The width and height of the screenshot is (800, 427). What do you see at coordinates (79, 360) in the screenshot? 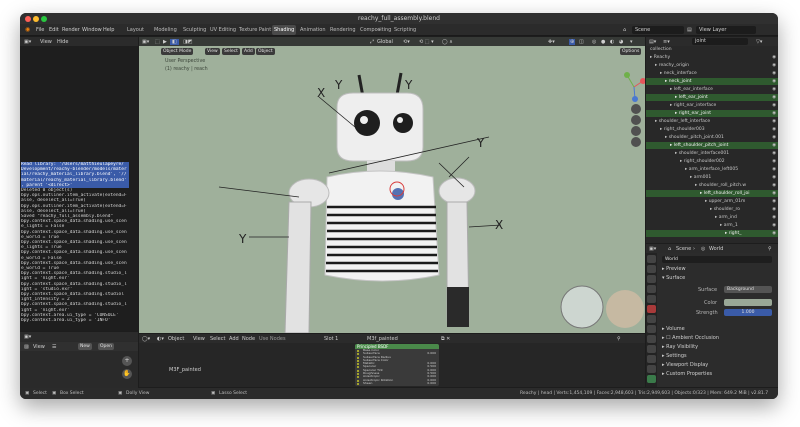
I see `file-browser-panel: ▣▾ ▨ View ☰ New Open + ✋` at bounding box center [79, 360].